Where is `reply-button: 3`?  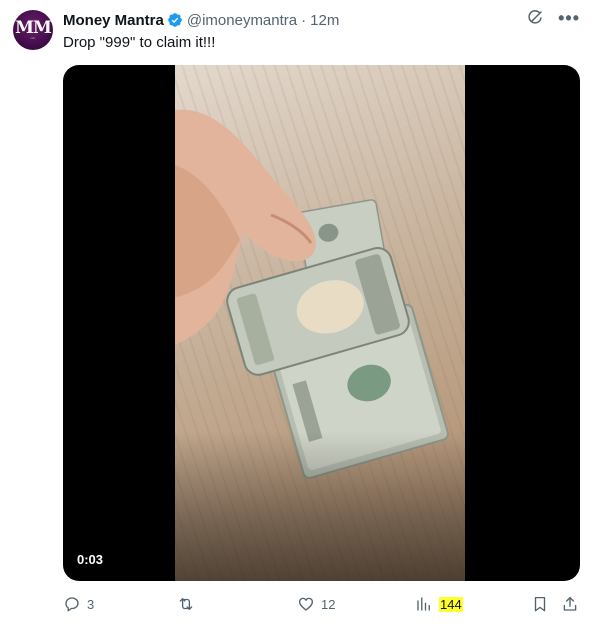 reply-button: 3 is located at coordinates (78, 604).